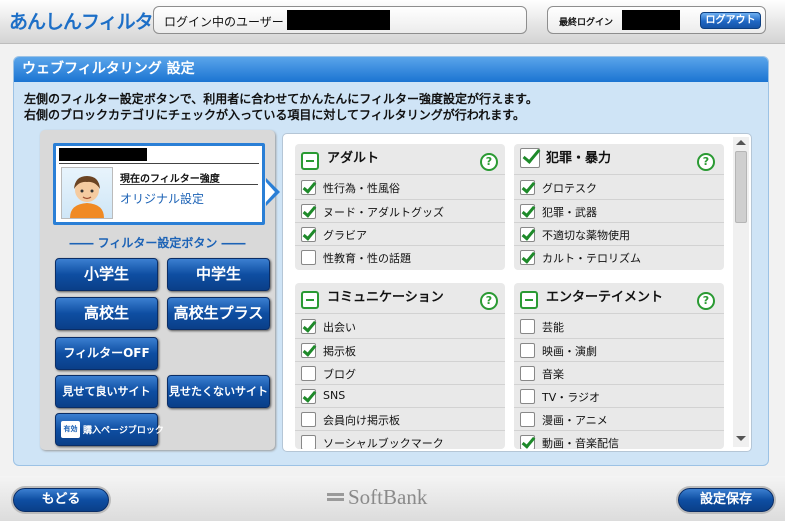  Describe the element at coordinates (270, 192) in the screenshot. I see `pointer-arrow-inner` at that location.